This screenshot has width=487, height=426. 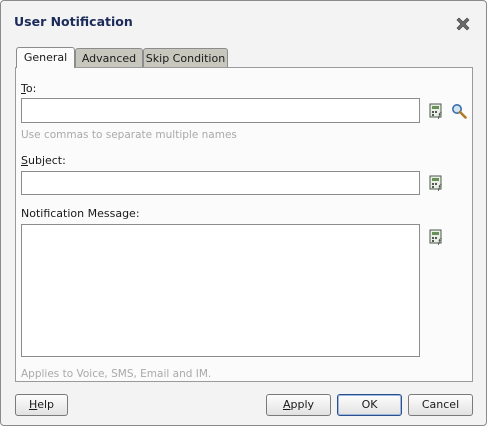 What do you see at coordinates (185, 57) in the screenshot?
I see `tab-skip-condition: Skip Condition` at bounding box center [185, 57].